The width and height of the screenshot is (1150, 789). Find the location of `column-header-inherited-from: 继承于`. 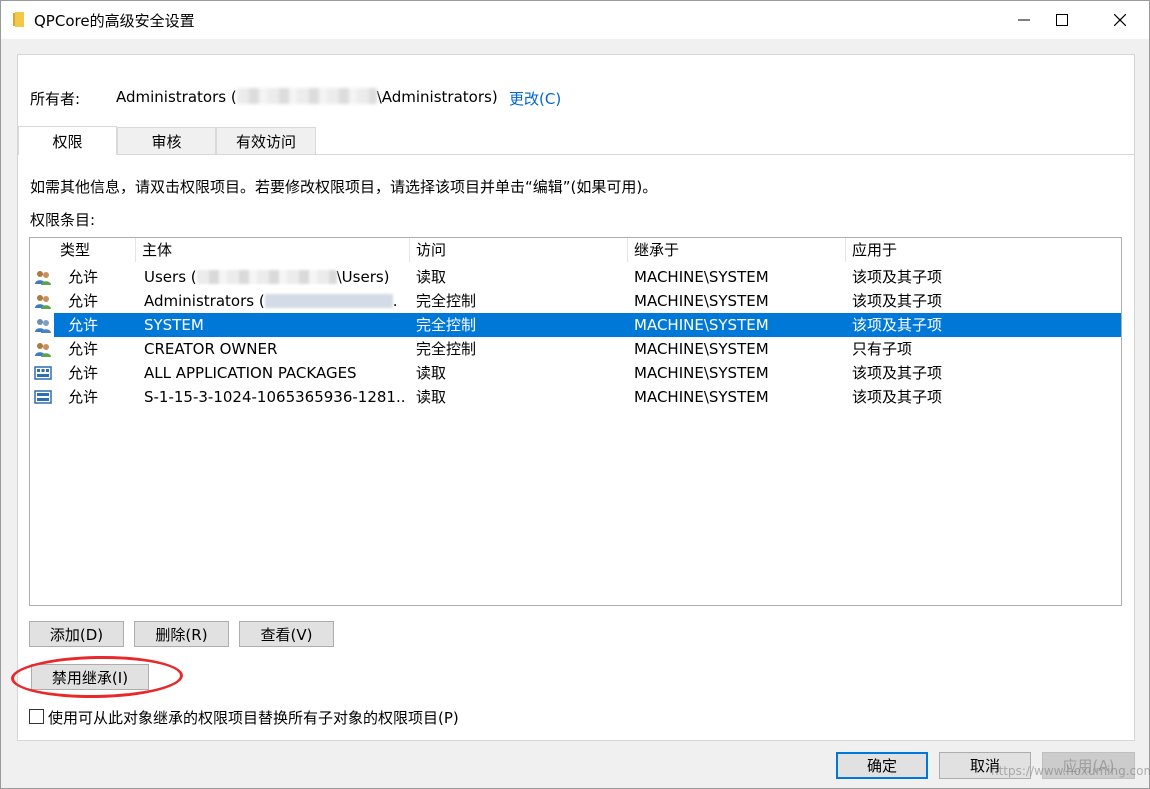

column-header-inherited-from: 继承于 is located at coordinates (737, 250).